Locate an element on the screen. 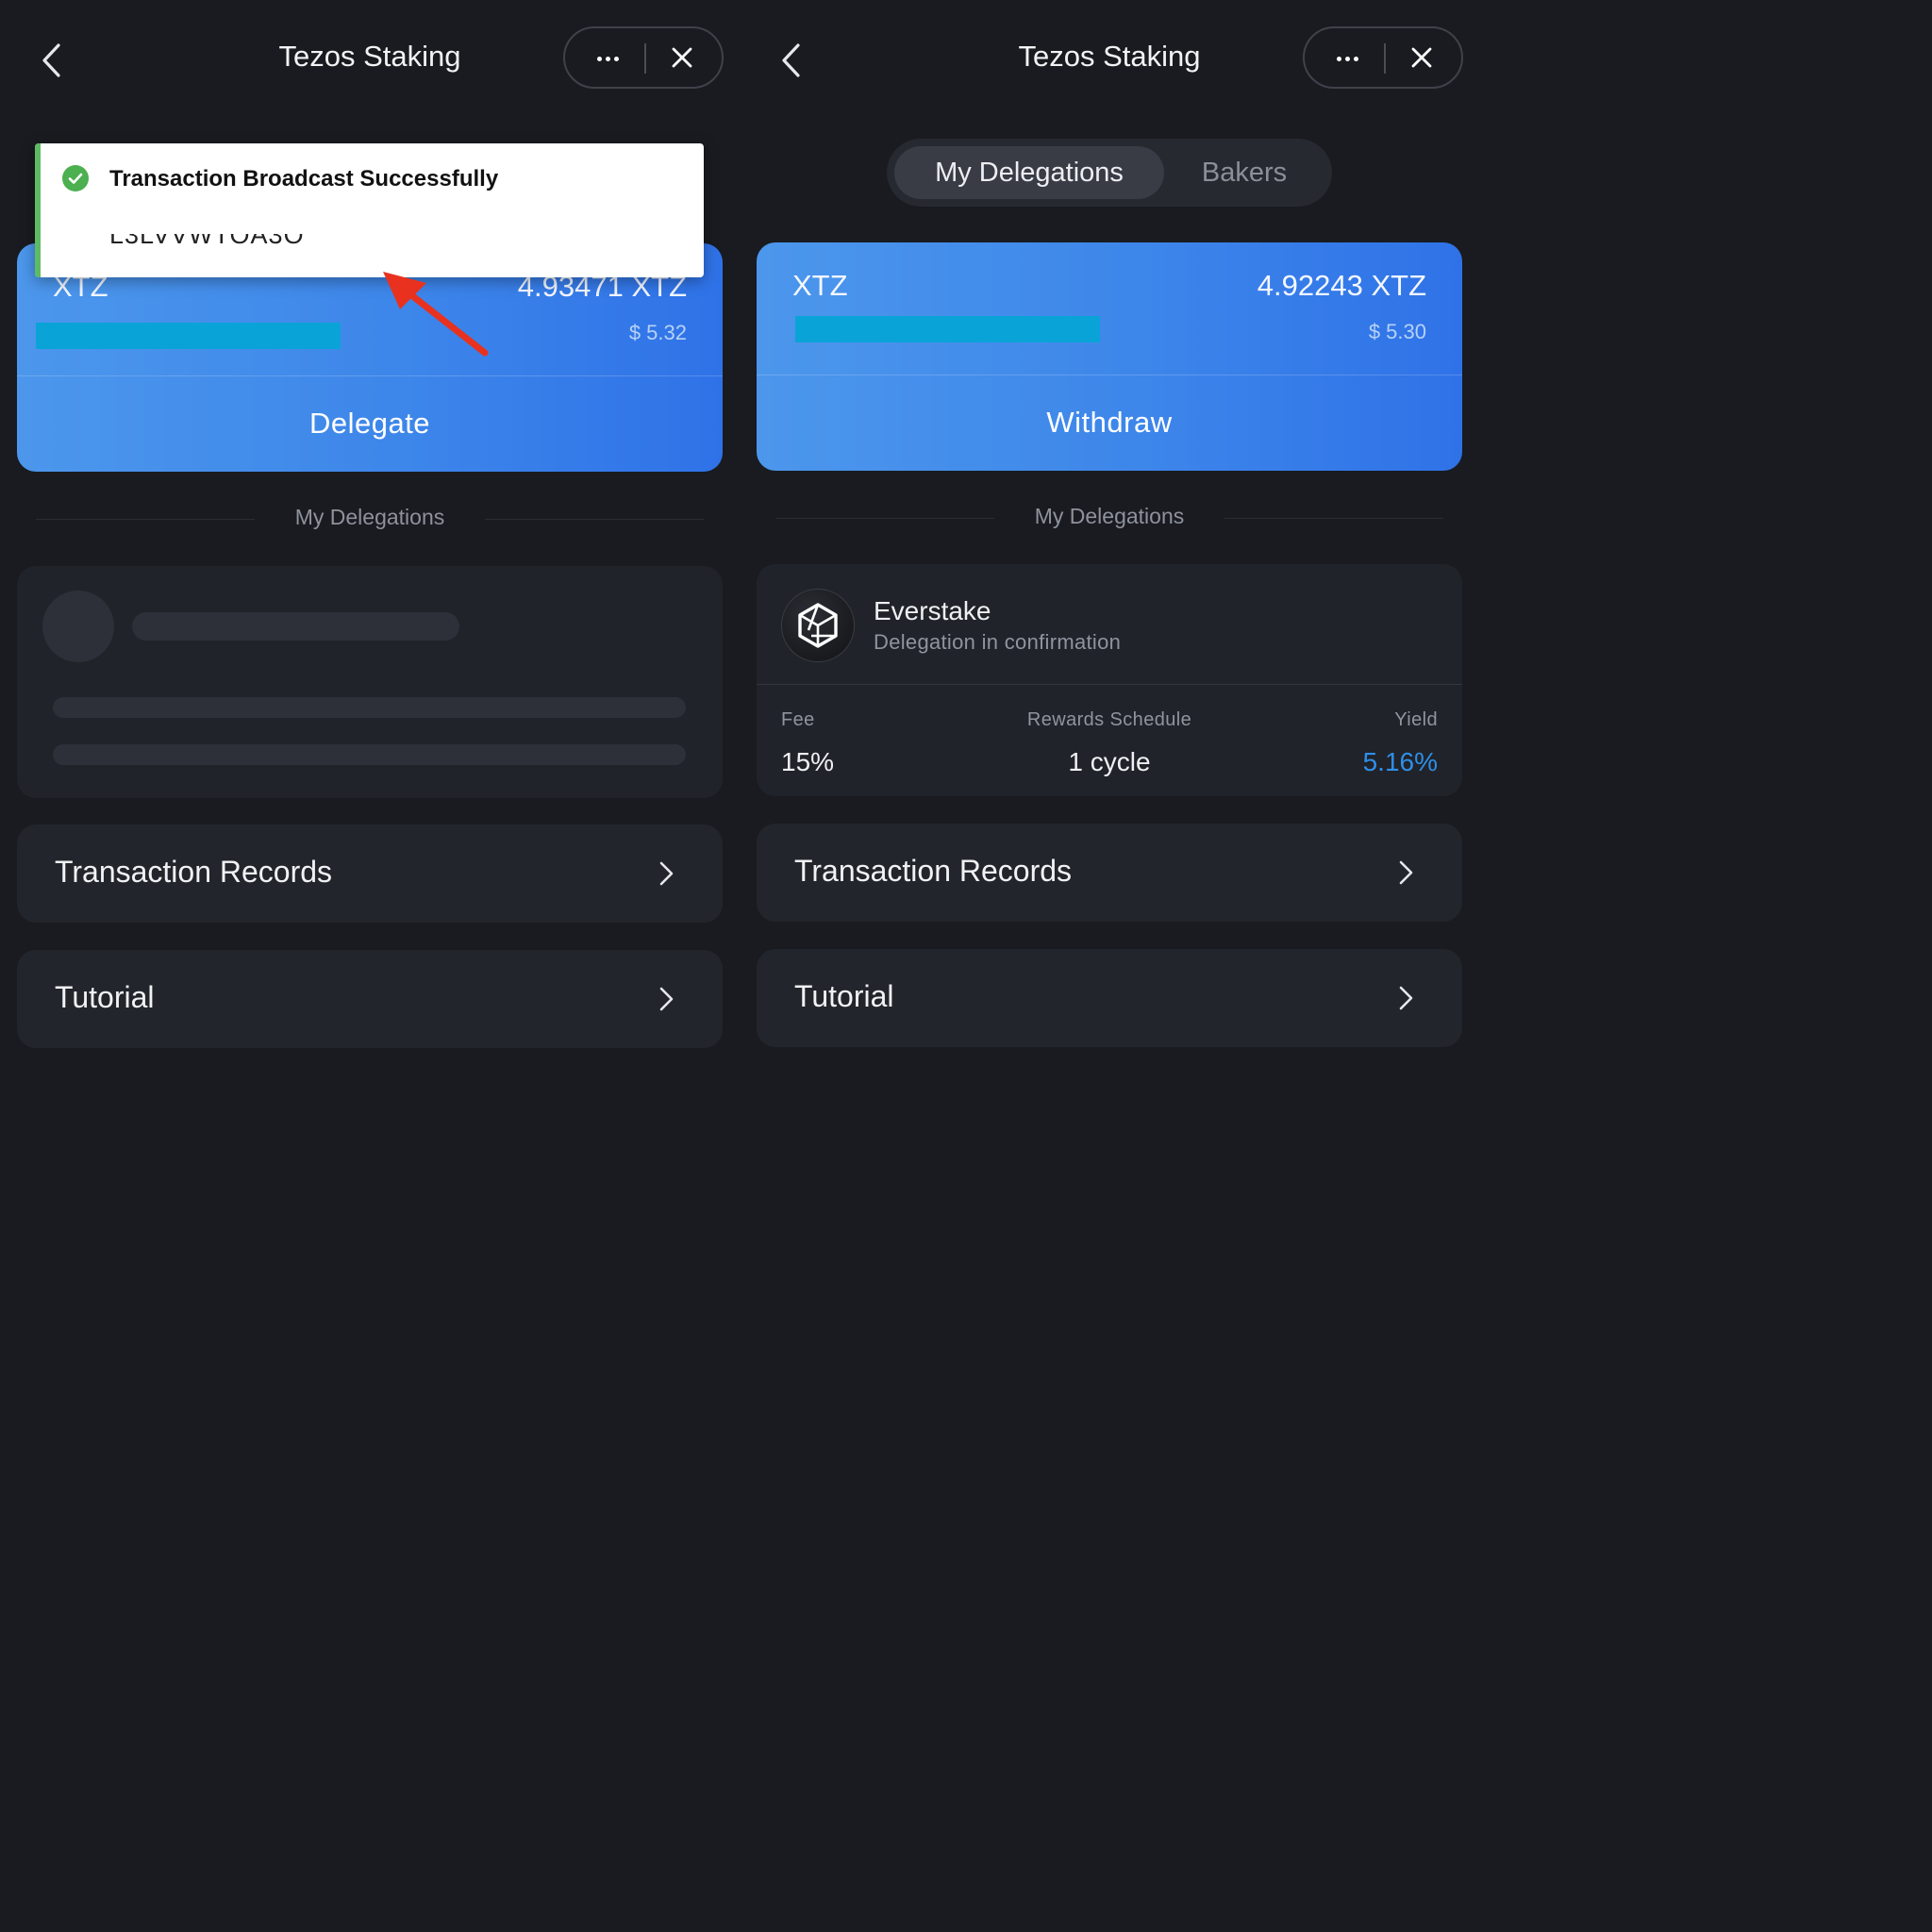  red-arrow-annotation is located at coordinates (436, 315).